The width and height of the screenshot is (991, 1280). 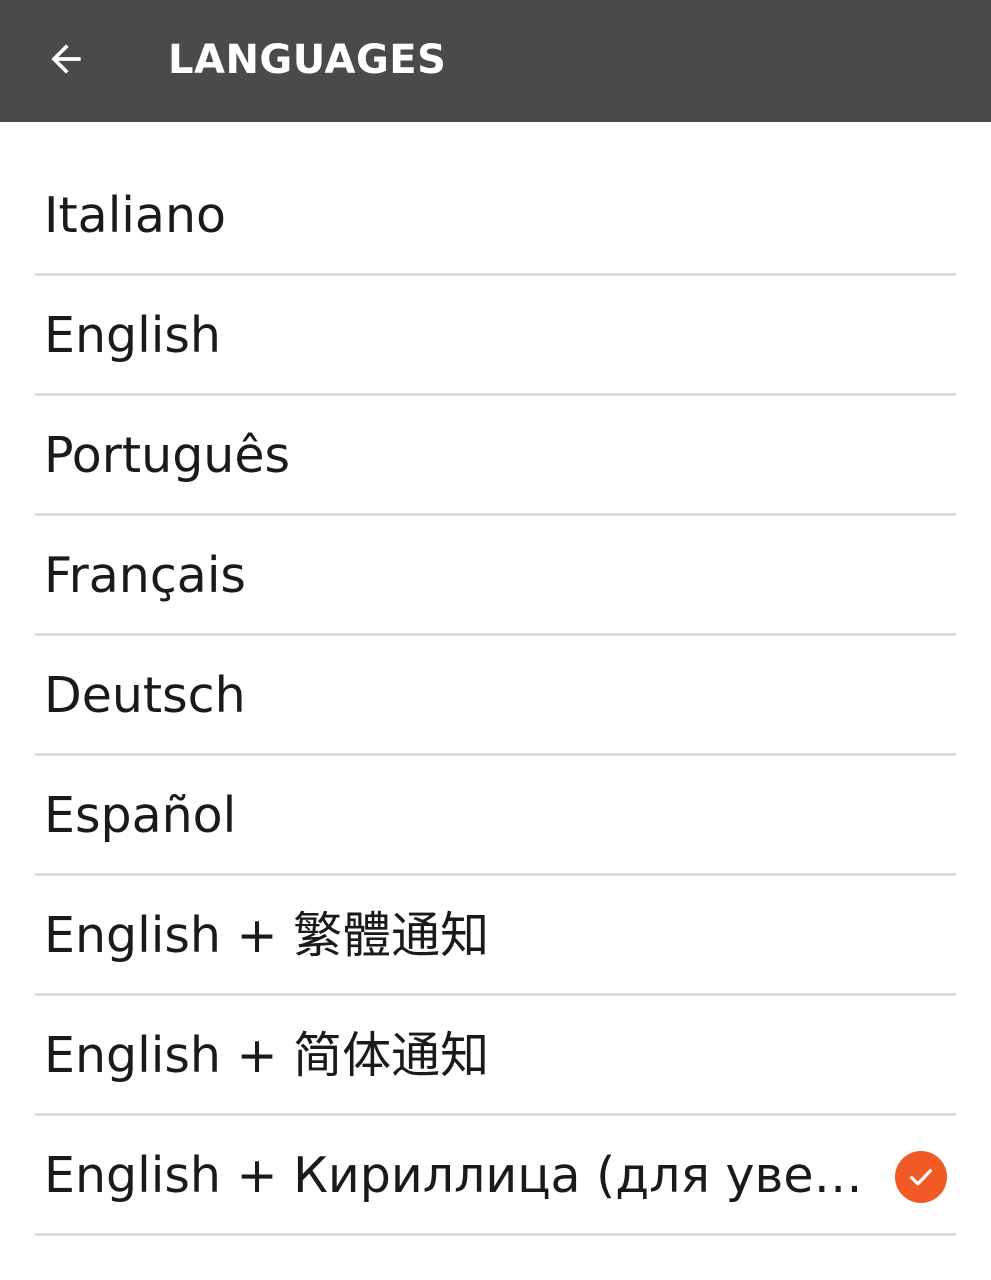 I want to click on language-label: English, so click(x=132, y=335).